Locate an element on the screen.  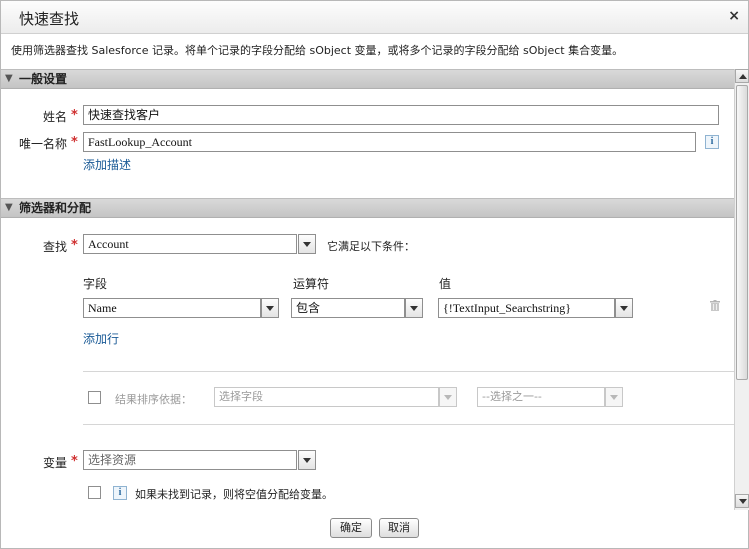
section-filters-assignments: ▼ 筛选器和分配 is located at coordinates (367, 208).